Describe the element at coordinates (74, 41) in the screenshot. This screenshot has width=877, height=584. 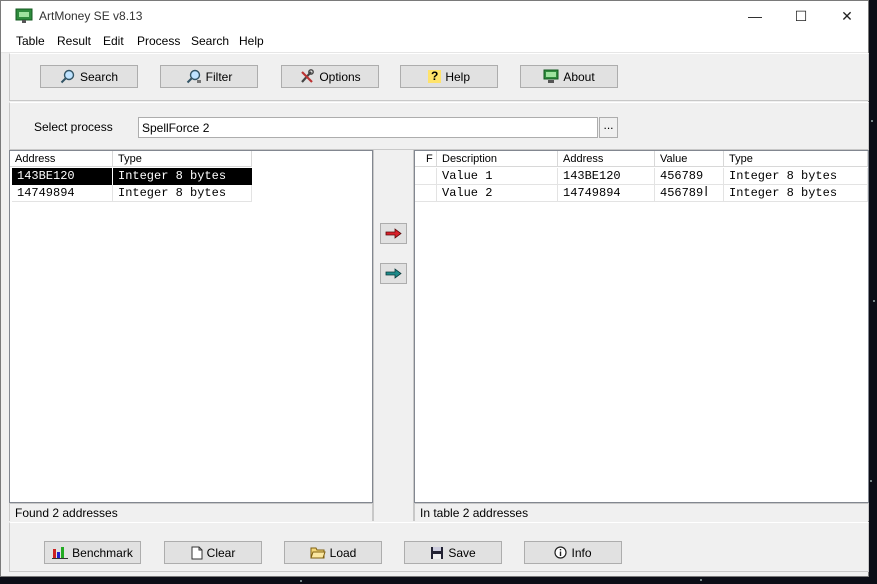
I see `menu-result: Result` at that location.